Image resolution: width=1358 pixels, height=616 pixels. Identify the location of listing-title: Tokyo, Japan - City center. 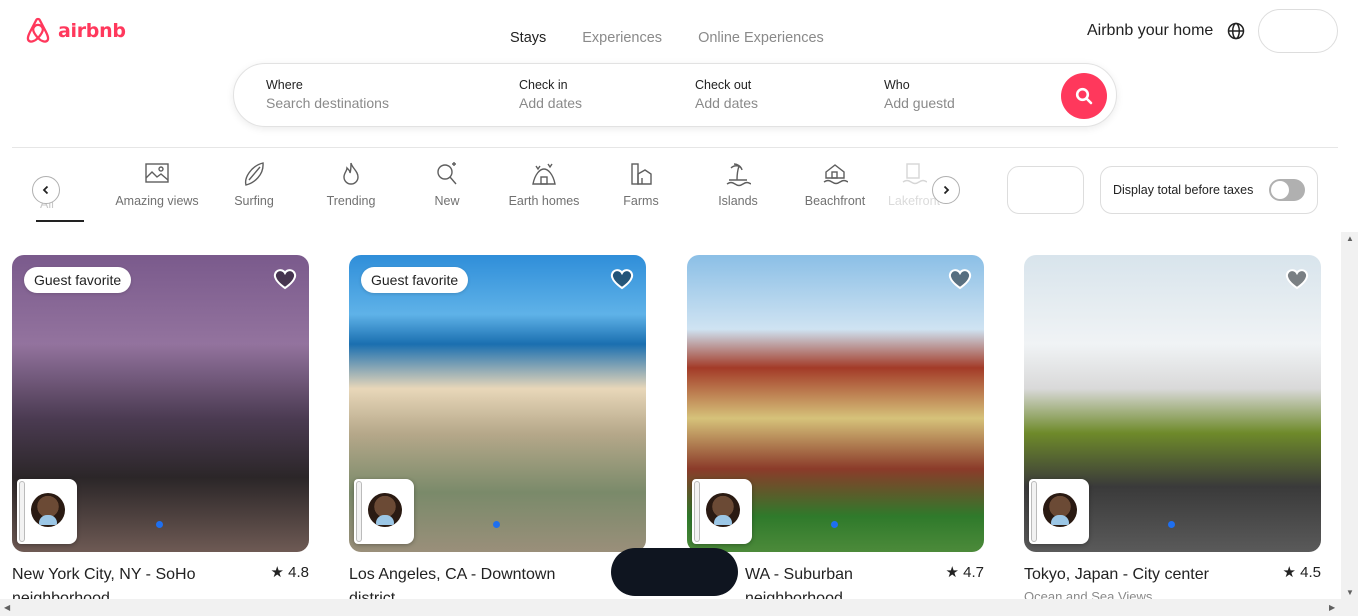
(1116, 574).